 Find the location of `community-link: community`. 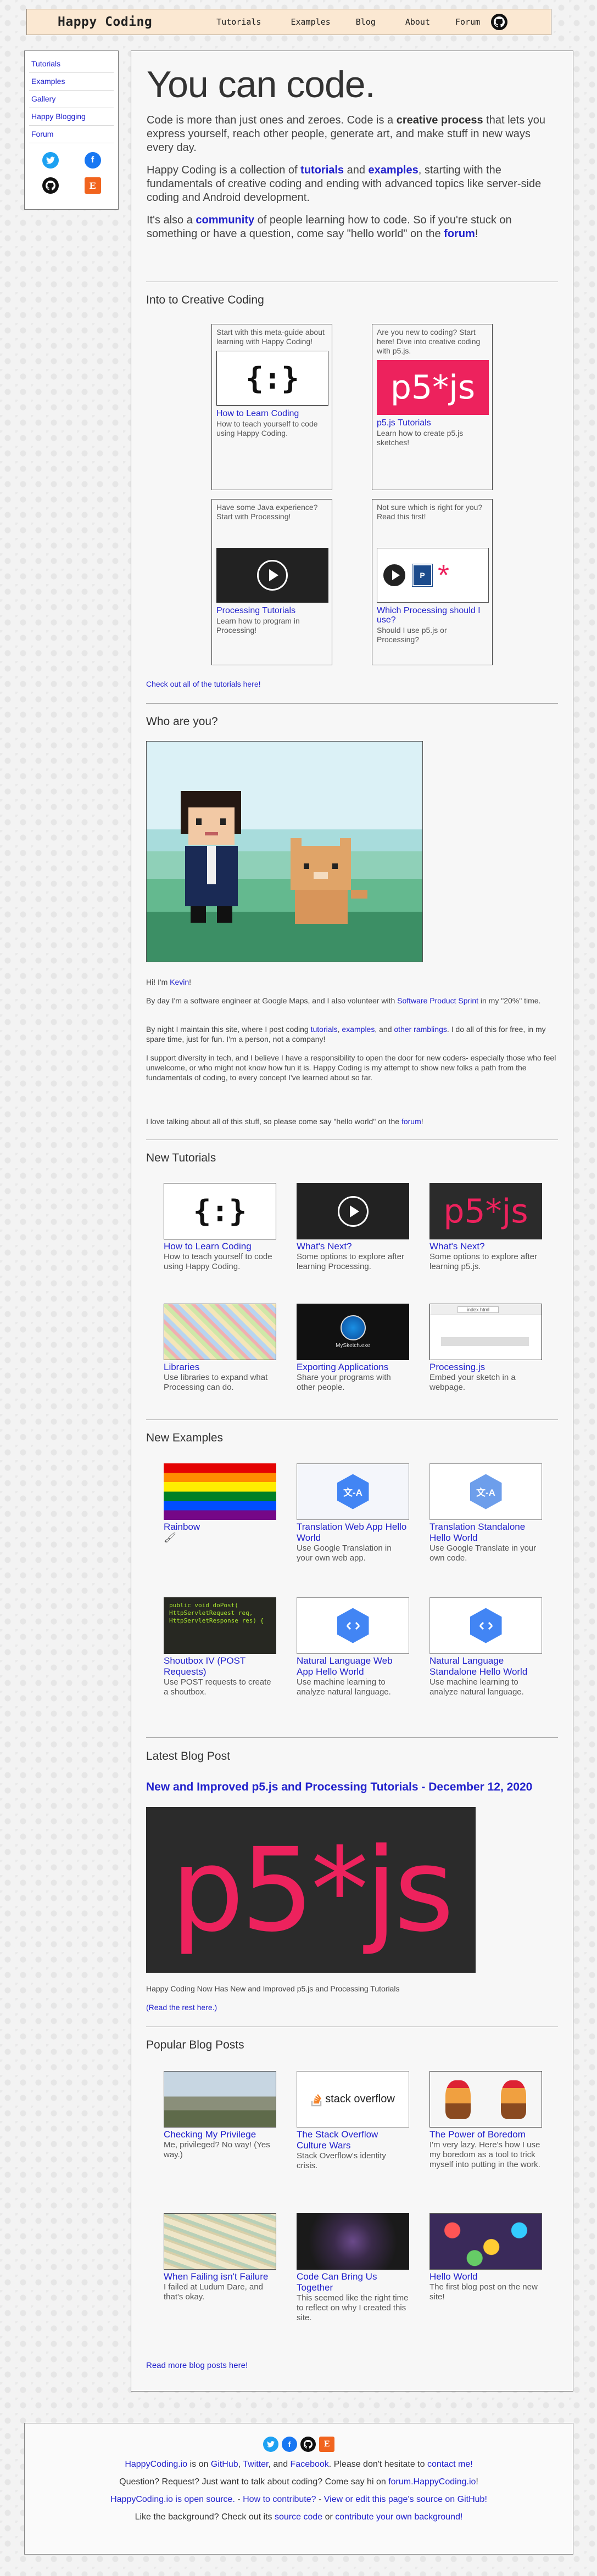

community-link: community is located at coordinates (225, 220).